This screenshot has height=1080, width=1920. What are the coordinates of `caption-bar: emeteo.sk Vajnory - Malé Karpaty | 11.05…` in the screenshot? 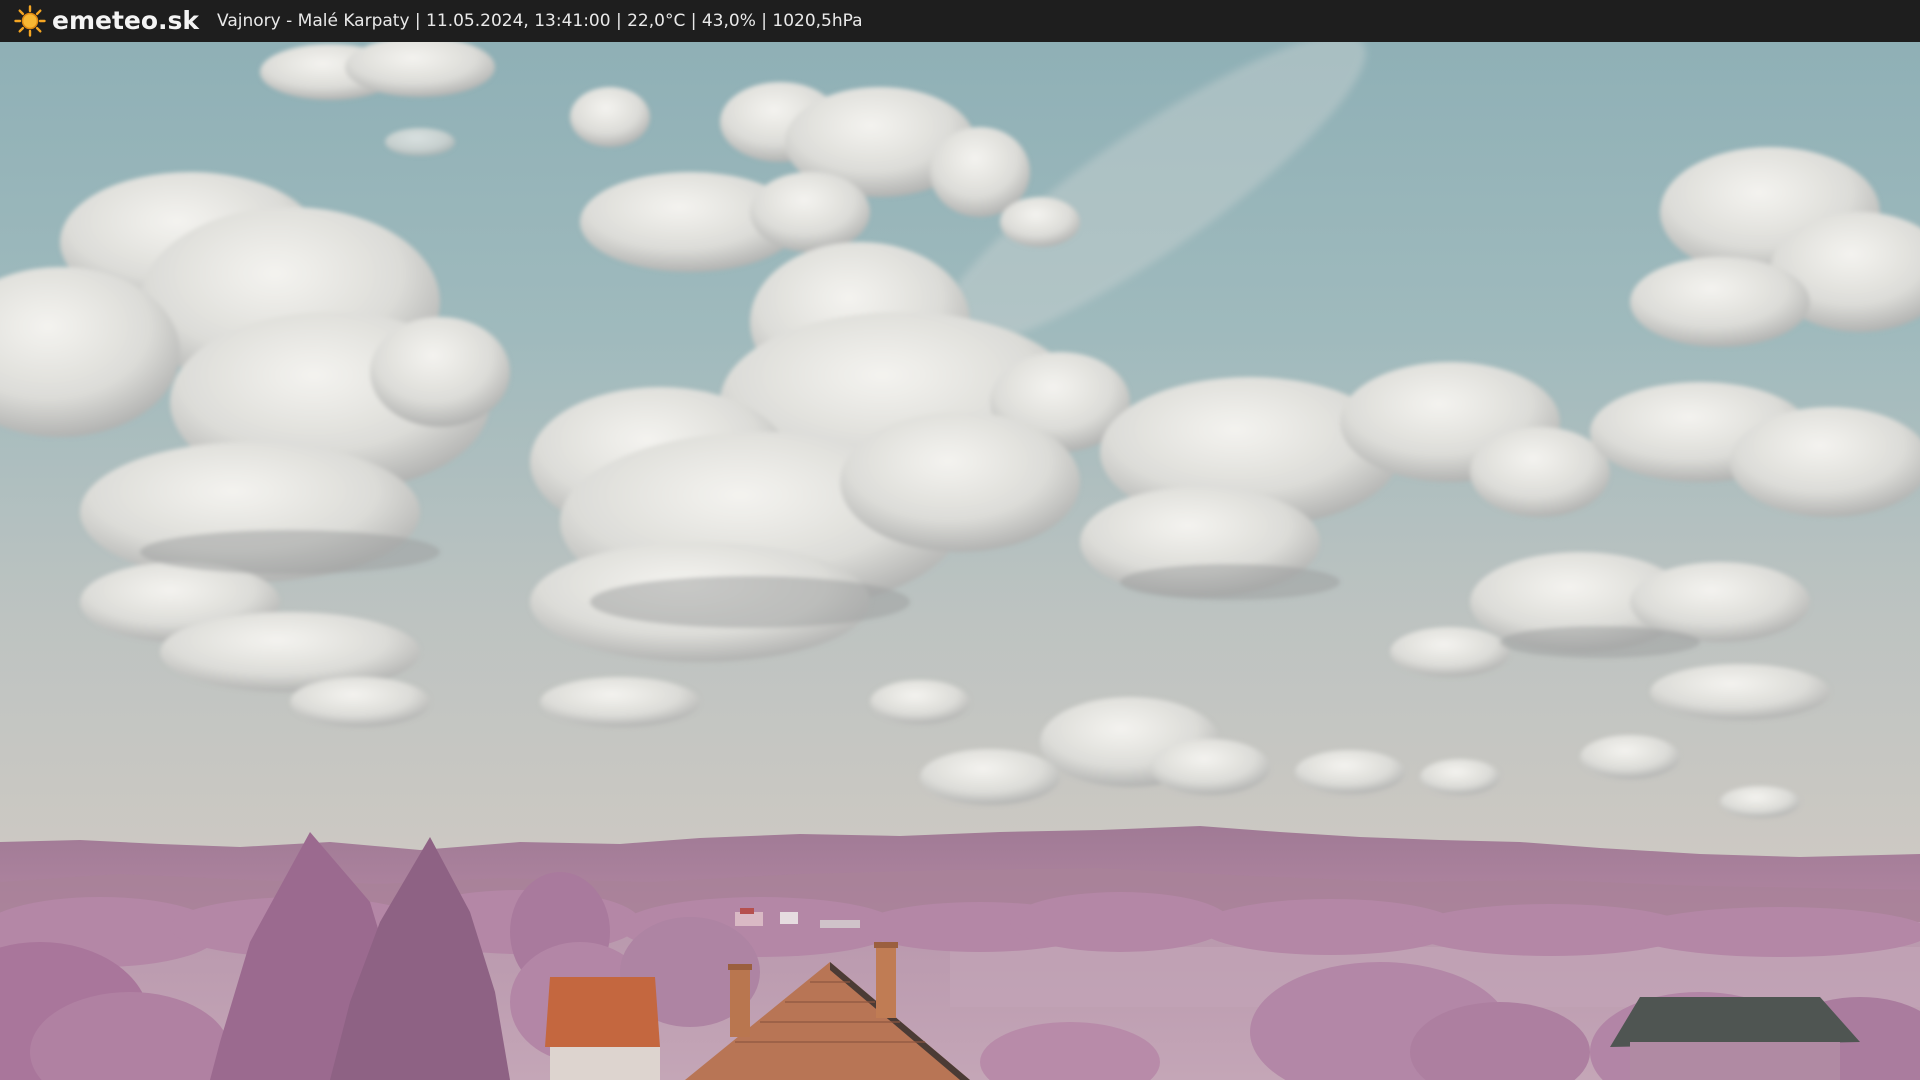 It's located at (960, 21).